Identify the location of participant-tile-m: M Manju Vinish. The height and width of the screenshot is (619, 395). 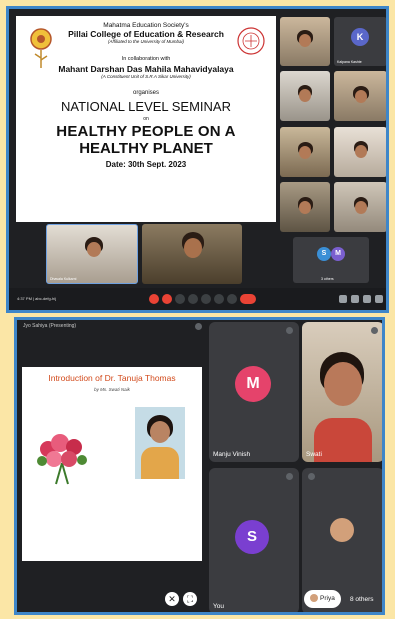
(254, 392).